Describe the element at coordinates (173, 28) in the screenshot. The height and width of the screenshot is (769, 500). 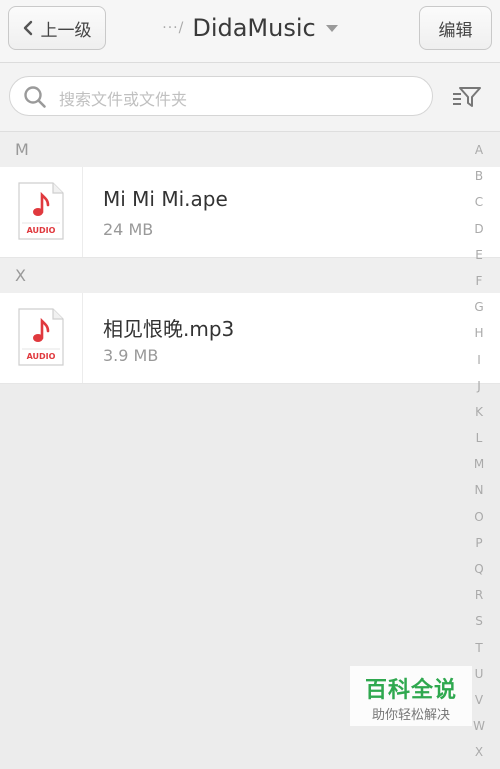
I see `breadcrumb-ellipsis: ···/` at that location.